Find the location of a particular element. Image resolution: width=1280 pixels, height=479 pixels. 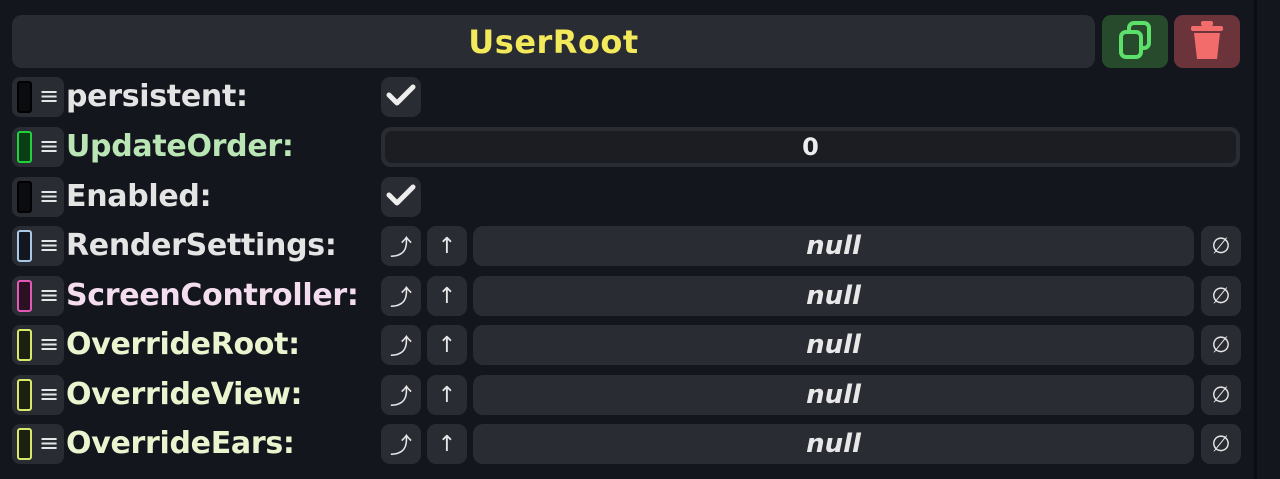

field-label-overrideroot: OverrideRoot: is located at coordinates (183, 344).